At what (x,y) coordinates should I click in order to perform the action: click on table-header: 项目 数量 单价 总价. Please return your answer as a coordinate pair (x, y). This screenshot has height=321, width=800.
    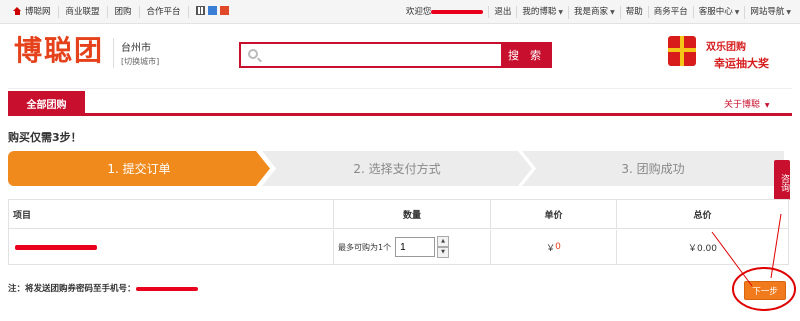
    Looking at the image, I should click on (398, 214).